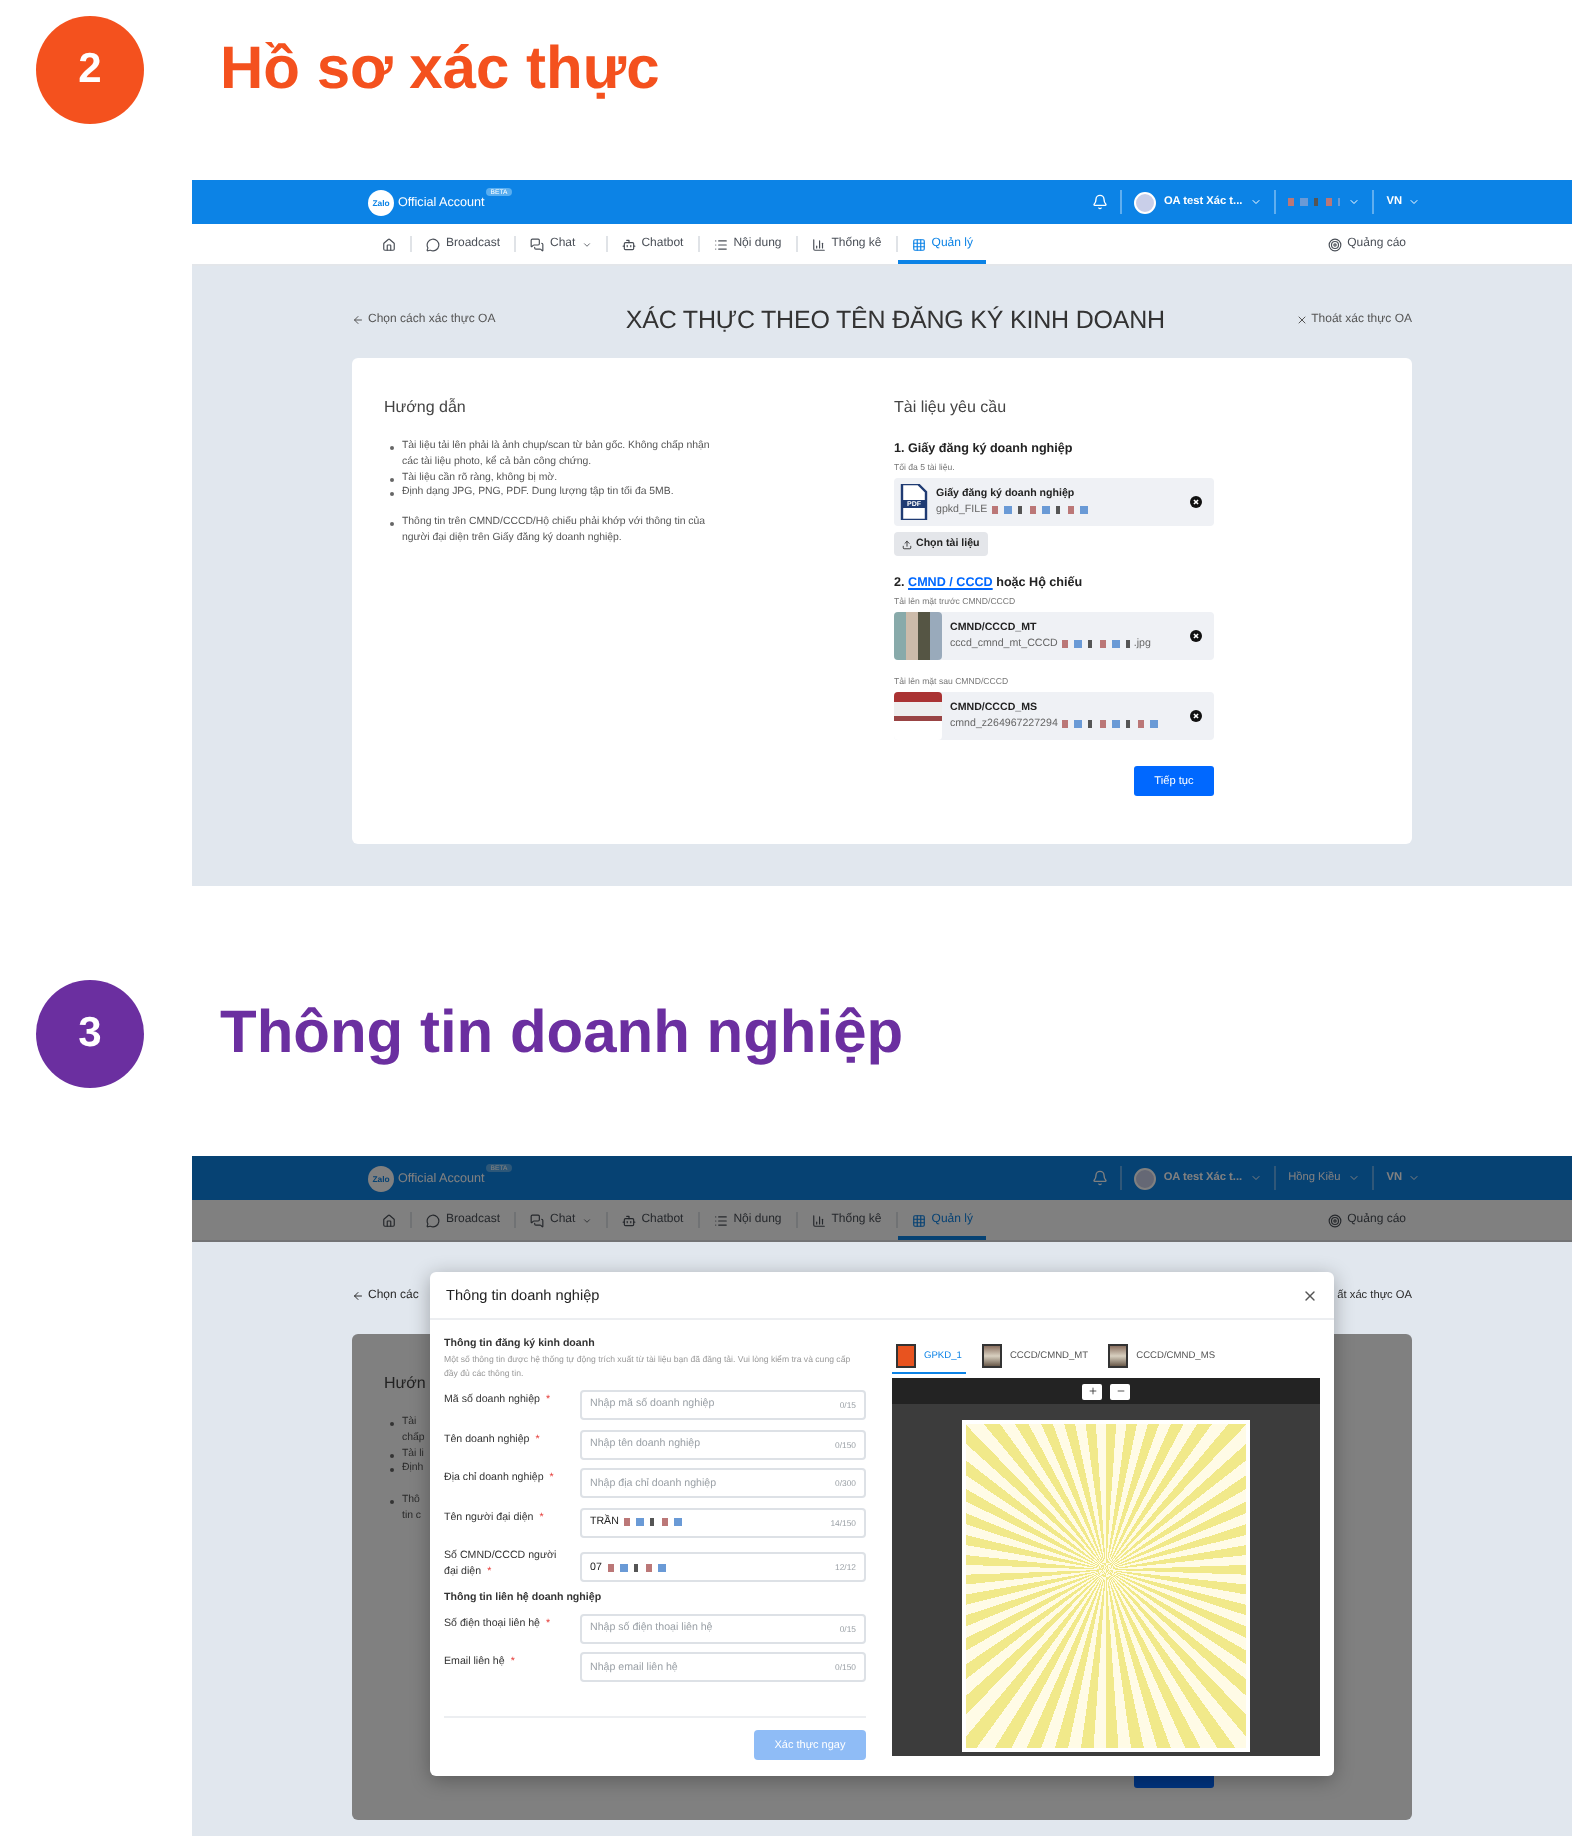 The height and width of the screenshot is (1840, 1572). What do you see at coordinates (906, 1356) in the screenshot?
I see `pdf-thumbnail` at bounding box center [906, 1356].